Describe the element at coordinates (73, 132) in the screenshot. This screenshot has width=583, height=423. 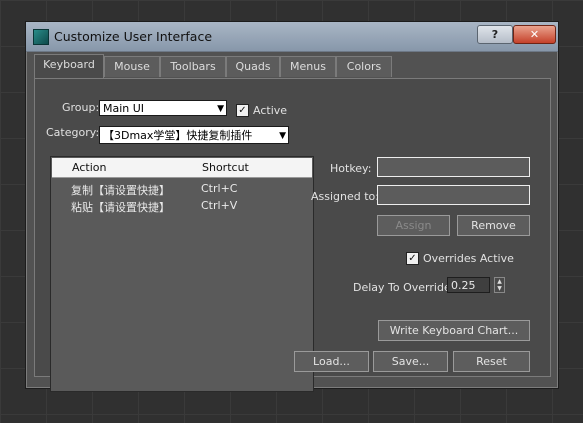
I see `category-label: Category:` at that location.